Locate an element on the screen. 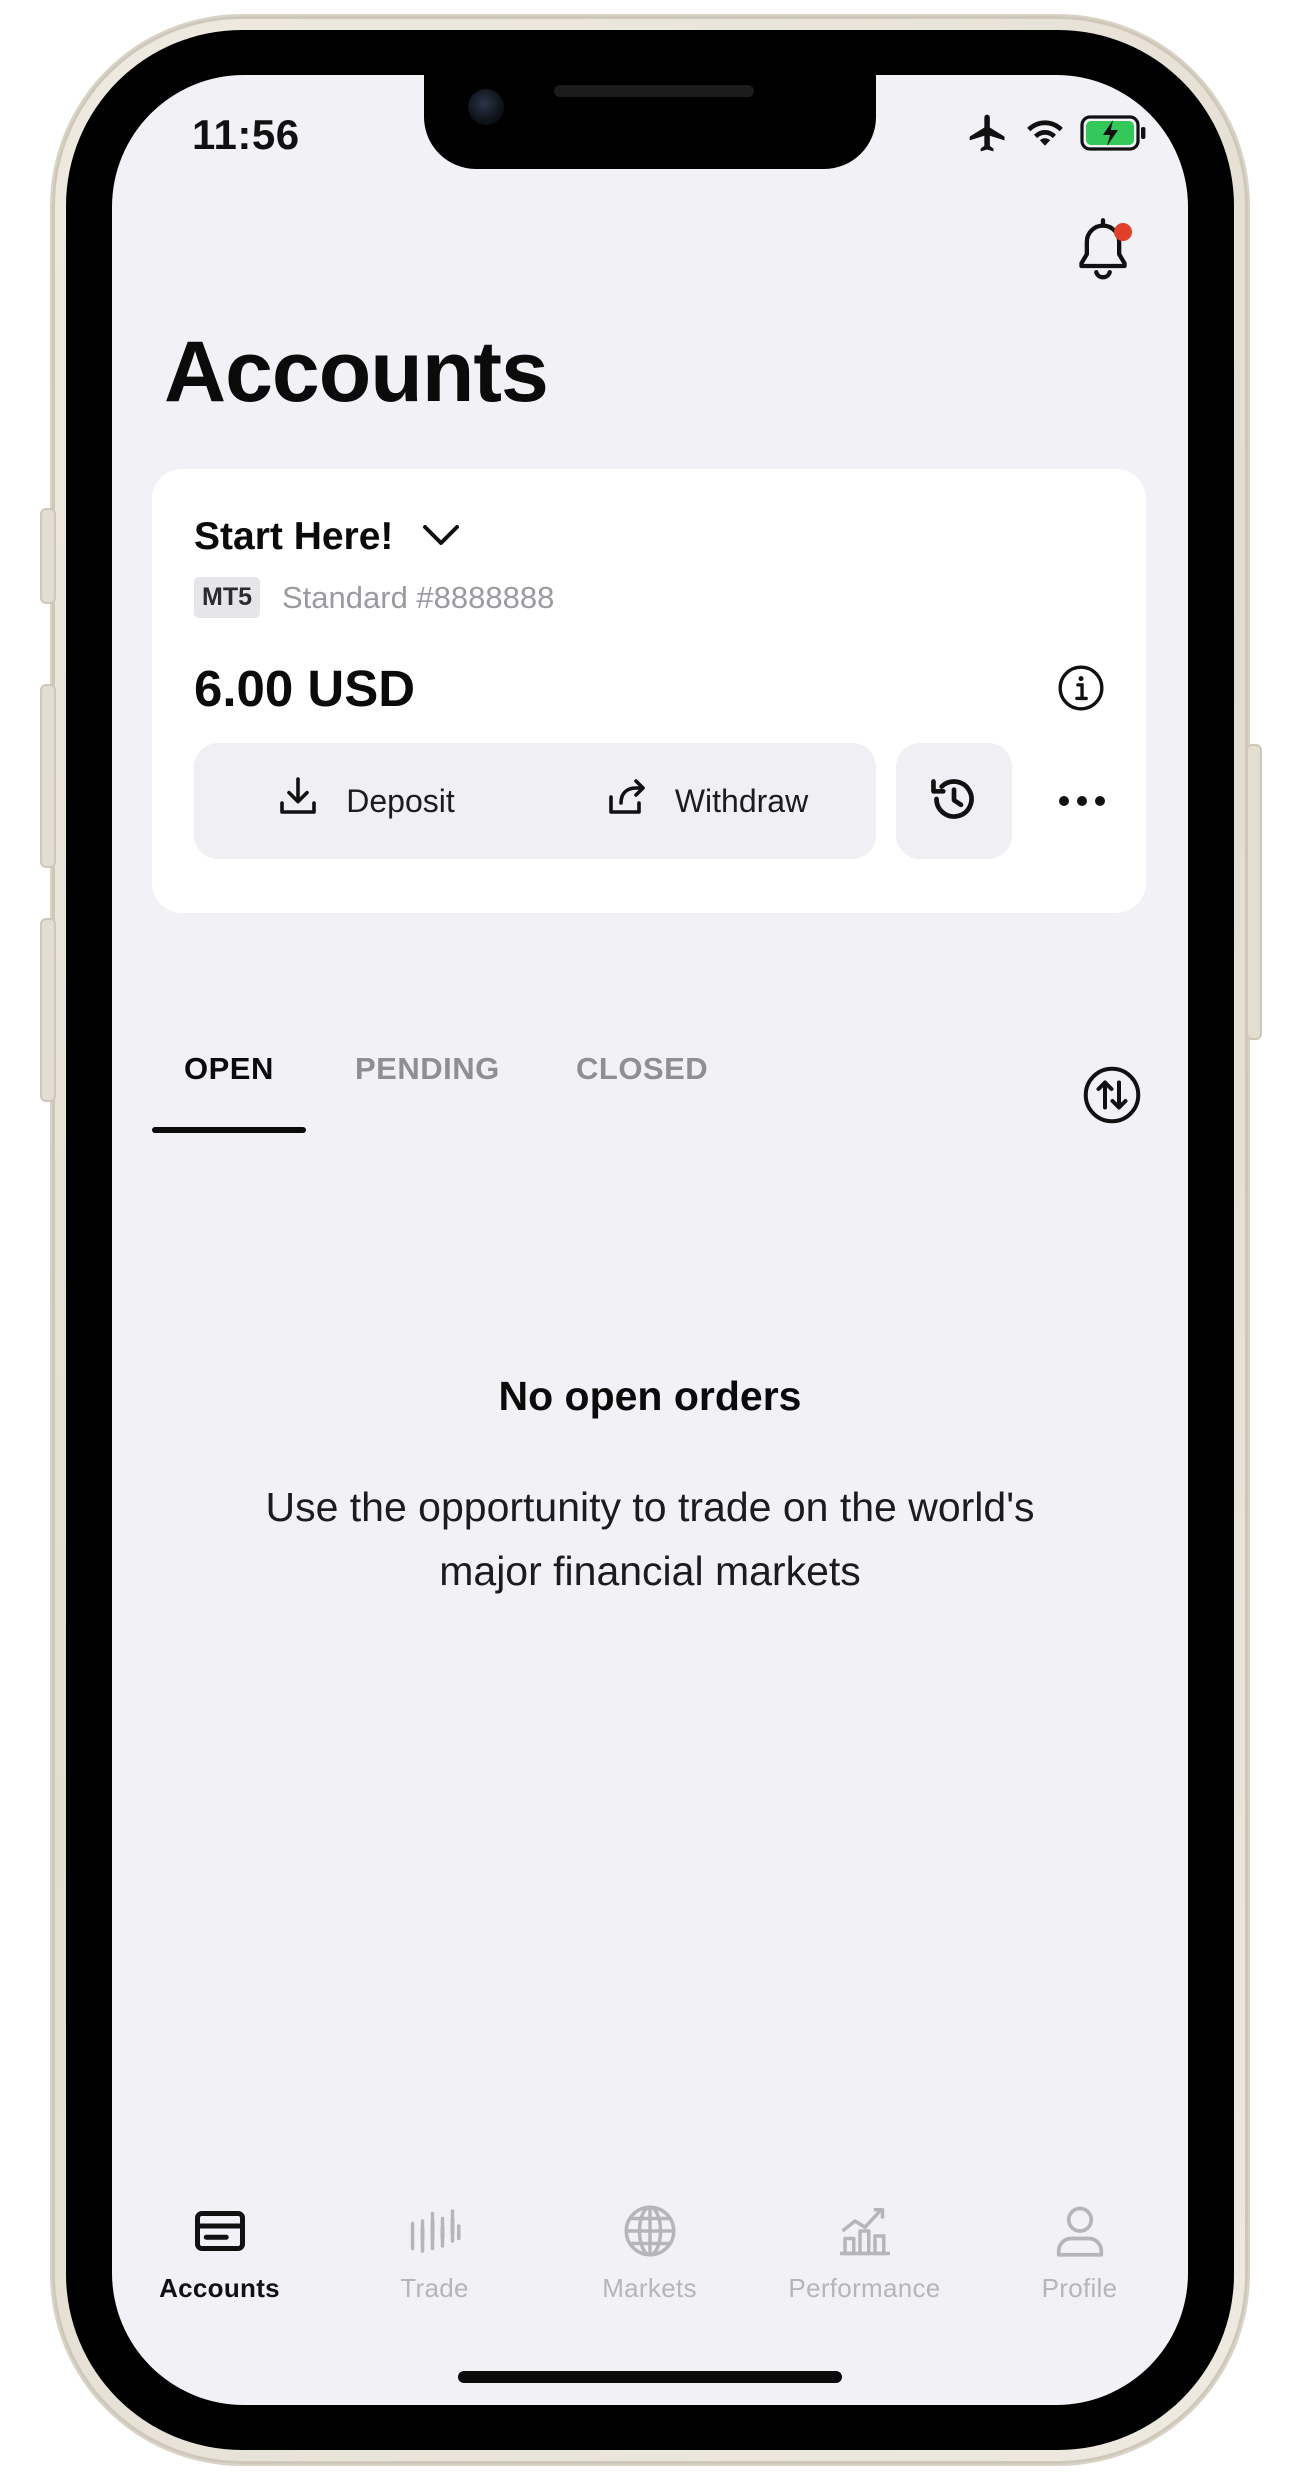 The width and height of the screenshot is (1300, 2485). chevron-down-icon is located at coordinates (441, 537).